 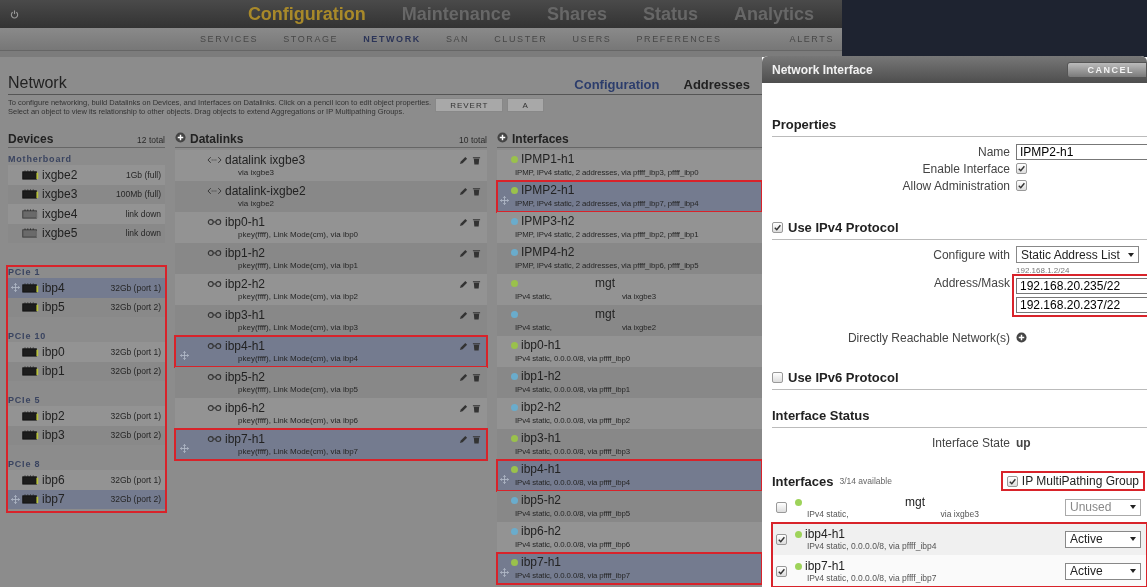 What do you see at coordinates (1106, 69) in the screenshot?
I see `cancel-button: CANCEL` at bounding box center [1106, 69].